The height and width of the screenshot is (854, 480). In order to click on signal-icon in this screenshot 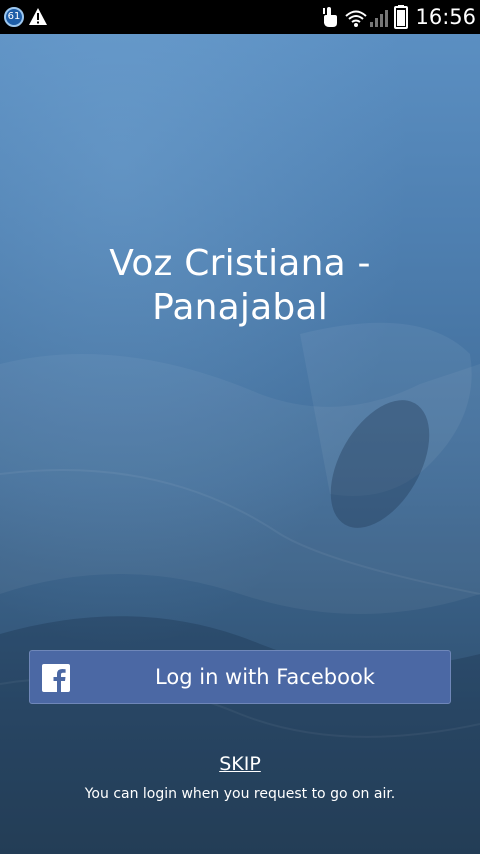, I will do `click(379, 18)`.